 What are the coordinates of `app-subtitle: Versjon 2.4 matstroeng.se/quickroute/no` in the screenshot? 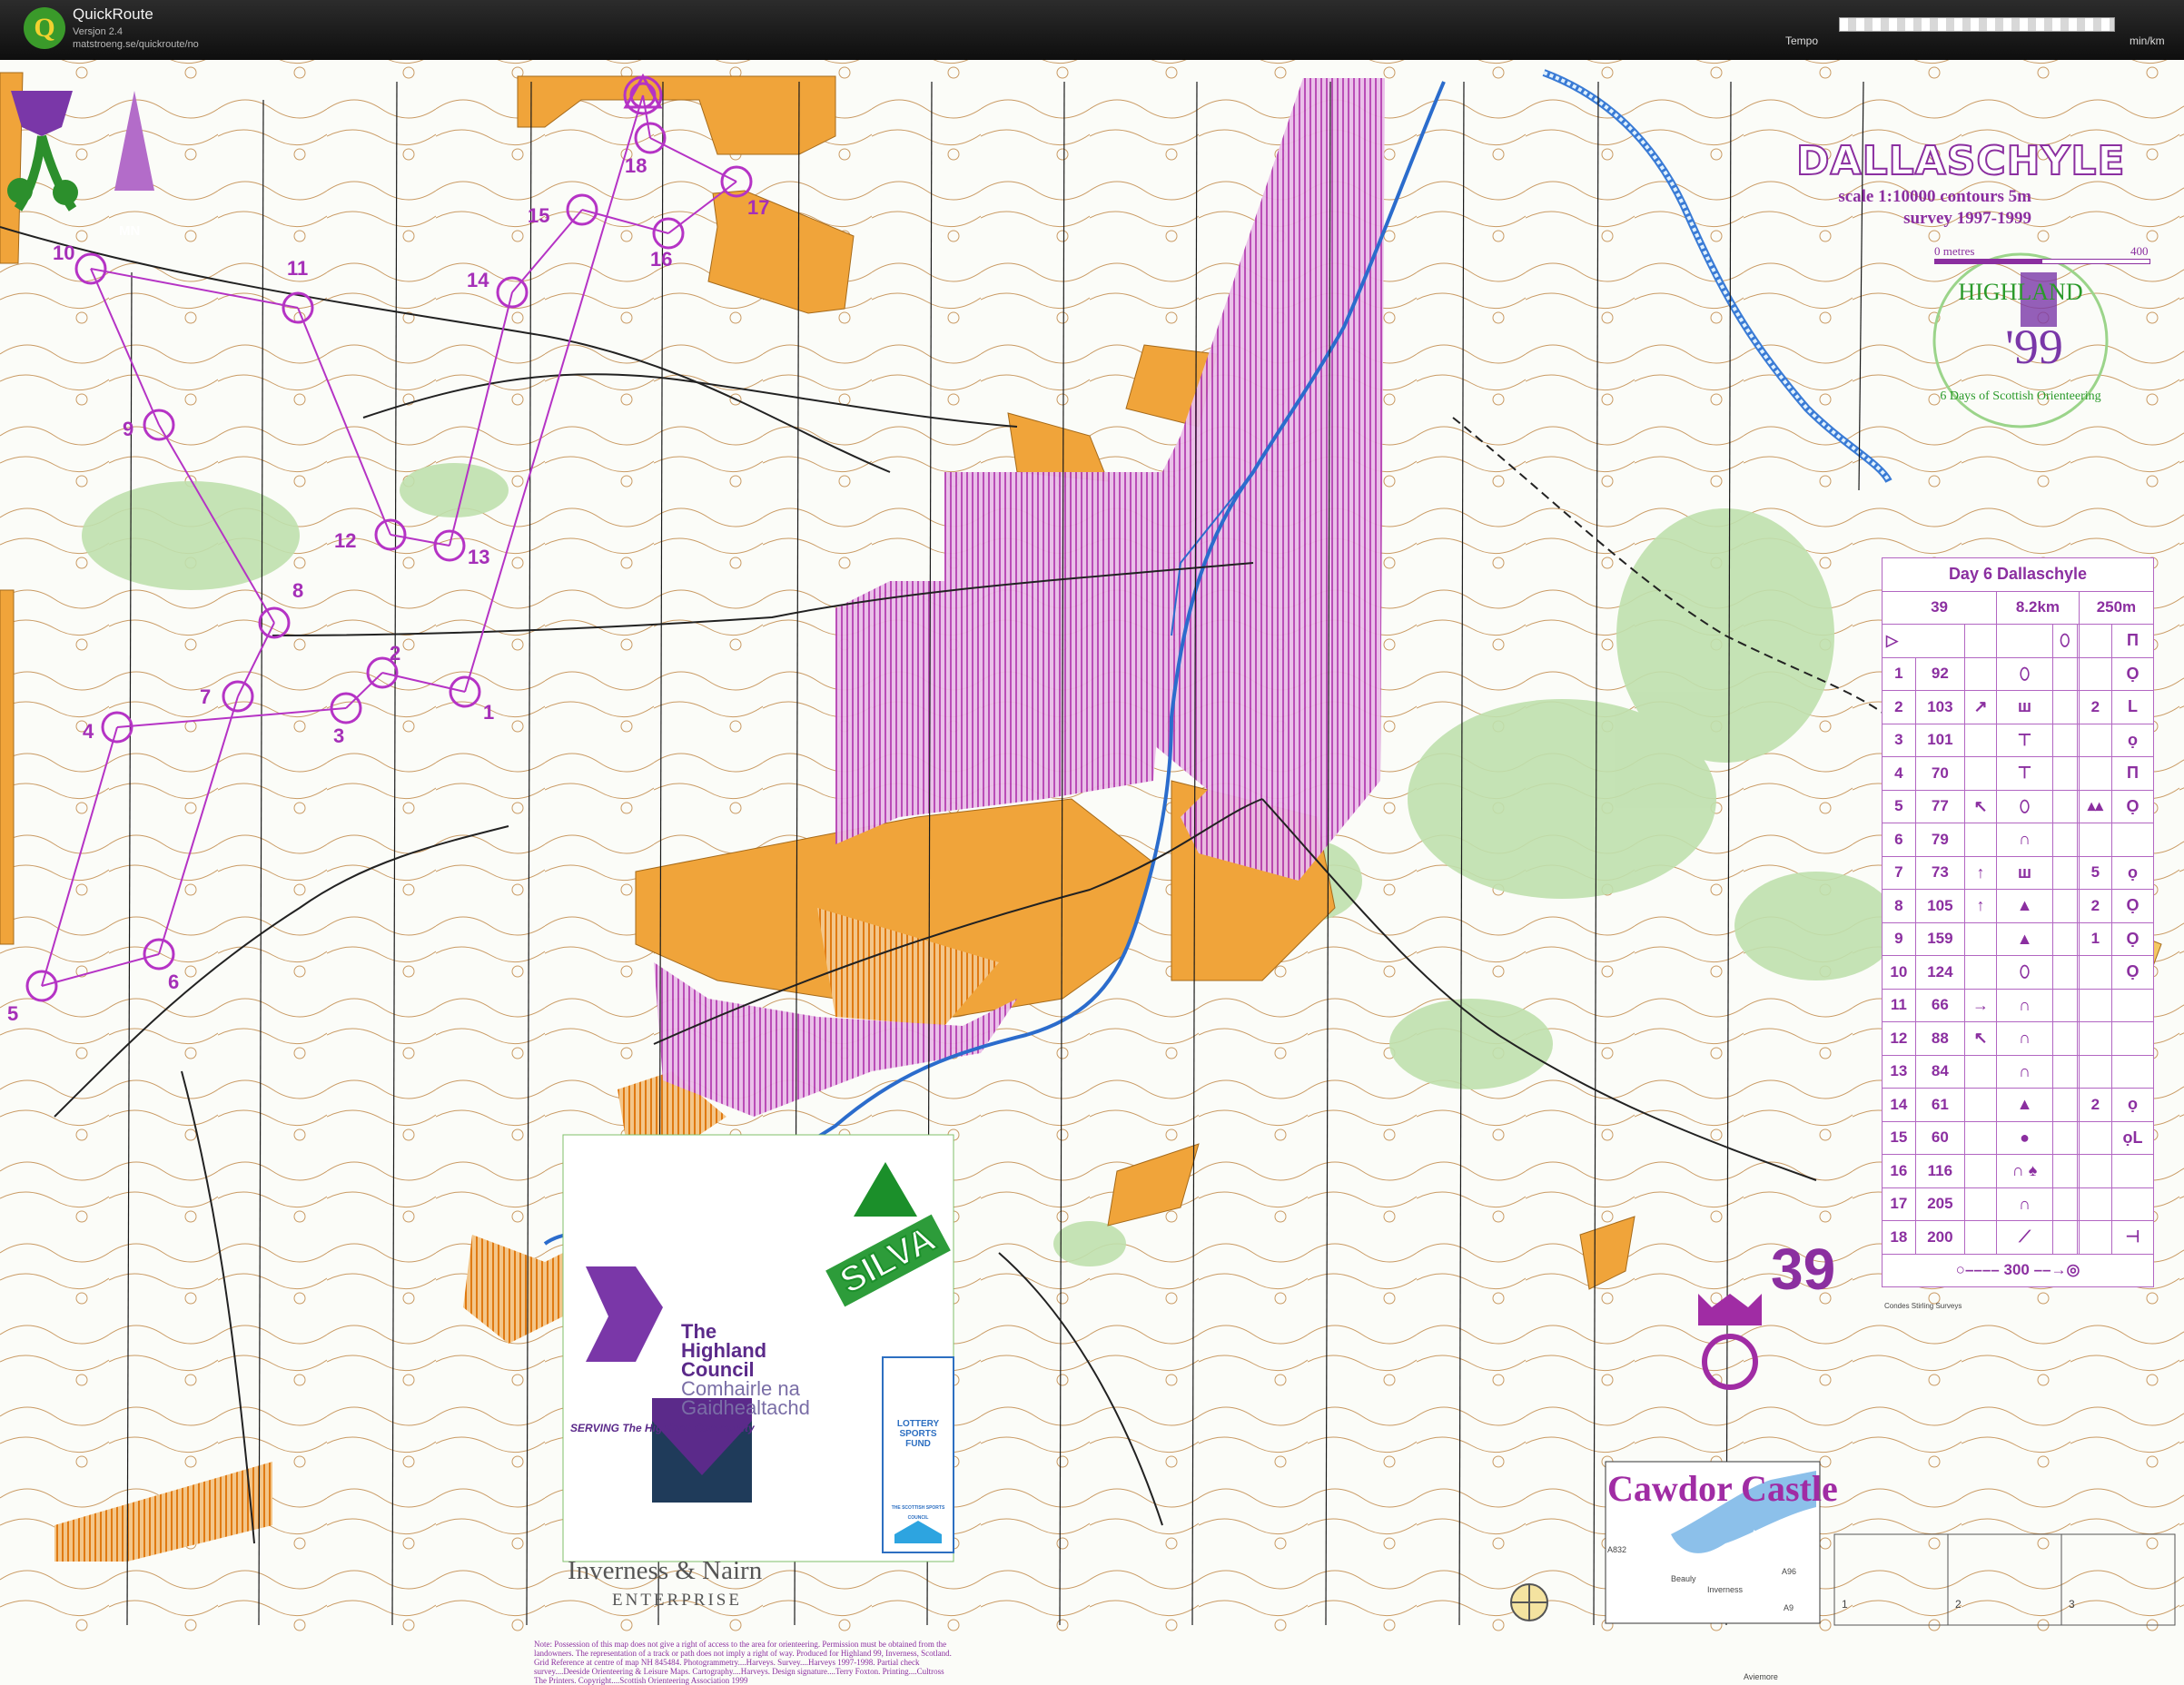 It's located at (136, 38).